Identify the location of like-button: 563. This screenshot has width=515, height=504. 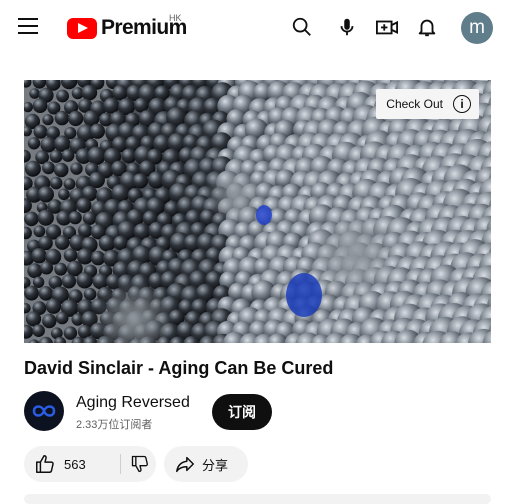
(60, 464).